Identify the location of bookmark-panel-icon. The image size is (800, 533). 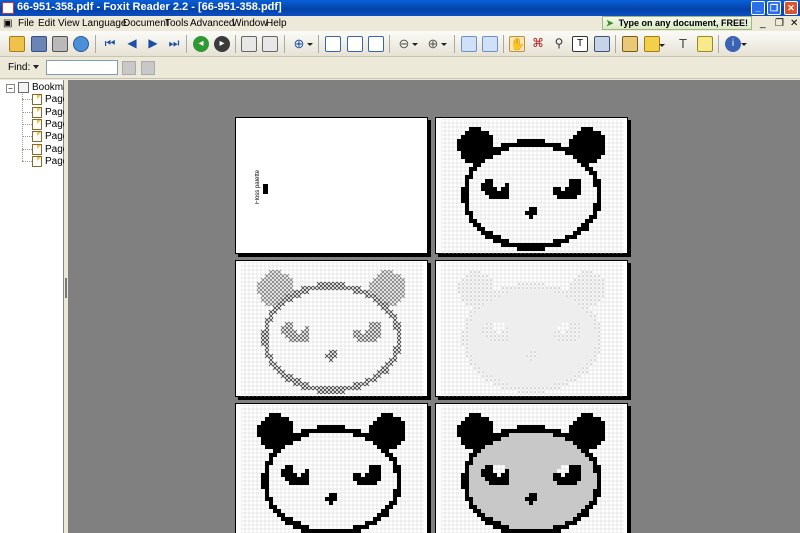
(469, 44).